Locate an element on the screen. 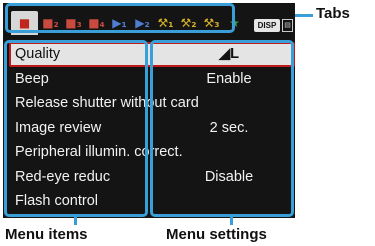 Image resolution: width=375 pixels, height=246 pixels. tab-my-menu: ★ is located at coordinates (234, 23).